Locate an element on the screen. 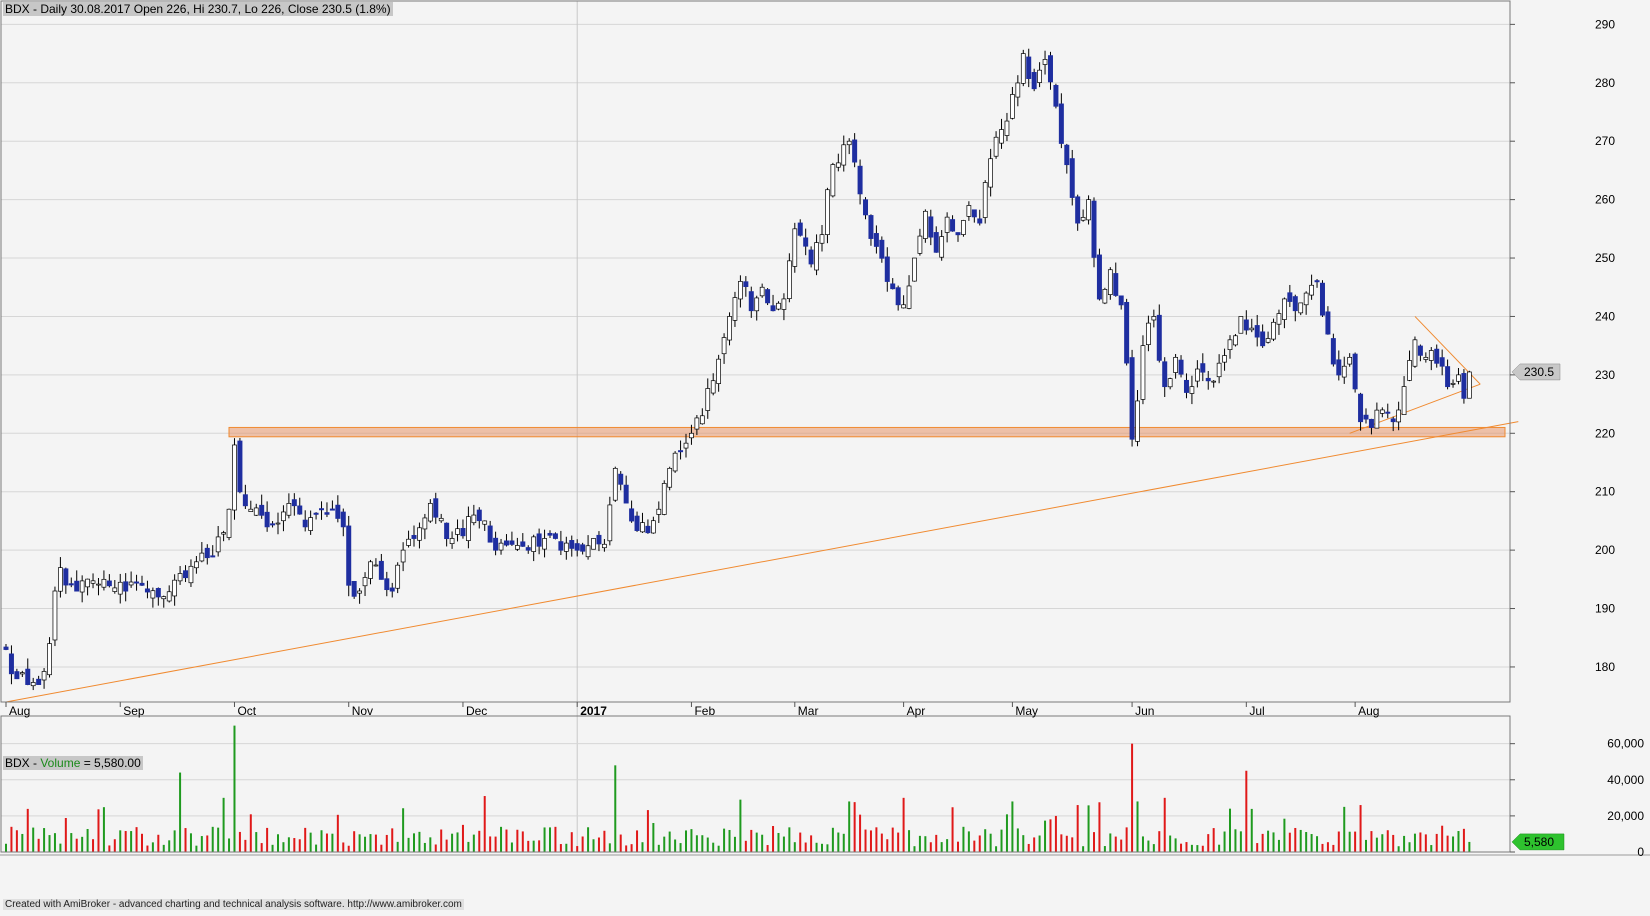 The width and height of the screenshot is (1650, 916). volume-tick-label: 20,000 is located at coordinates (1625, 816).